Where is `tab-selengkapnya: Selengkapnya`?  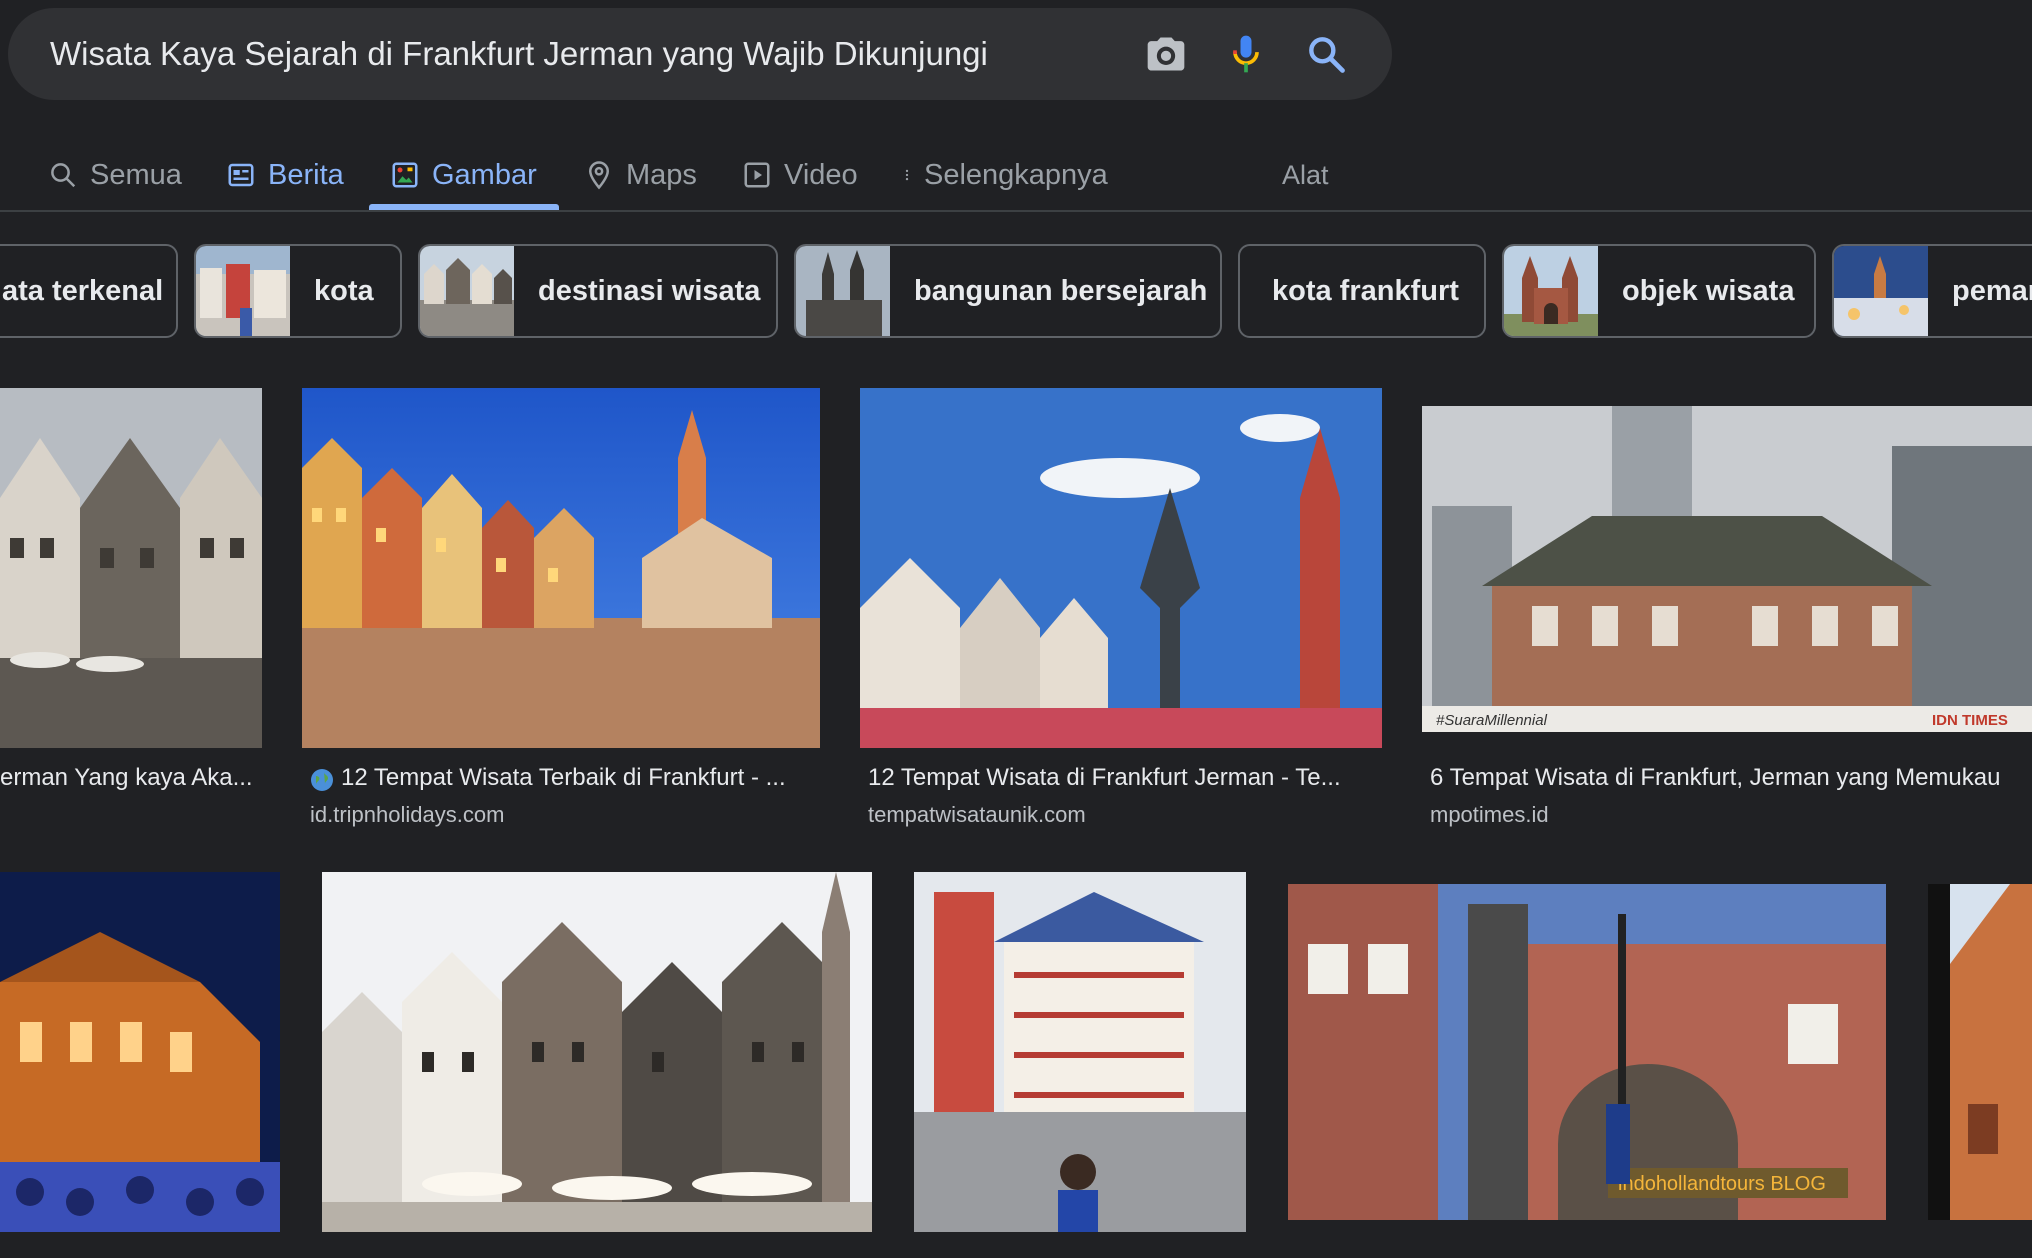
tab-selengkapnya: Selengkapnya is located at coordinates (1004, 175).